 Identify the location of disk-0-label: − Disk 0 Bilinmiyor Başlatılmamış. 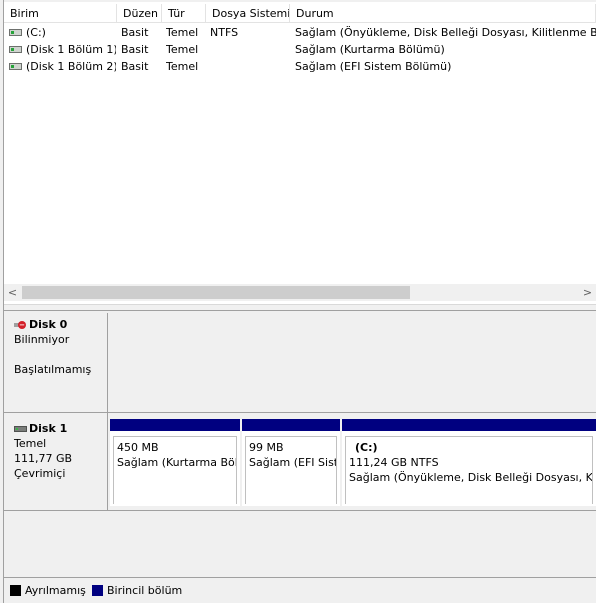
(56, 363).